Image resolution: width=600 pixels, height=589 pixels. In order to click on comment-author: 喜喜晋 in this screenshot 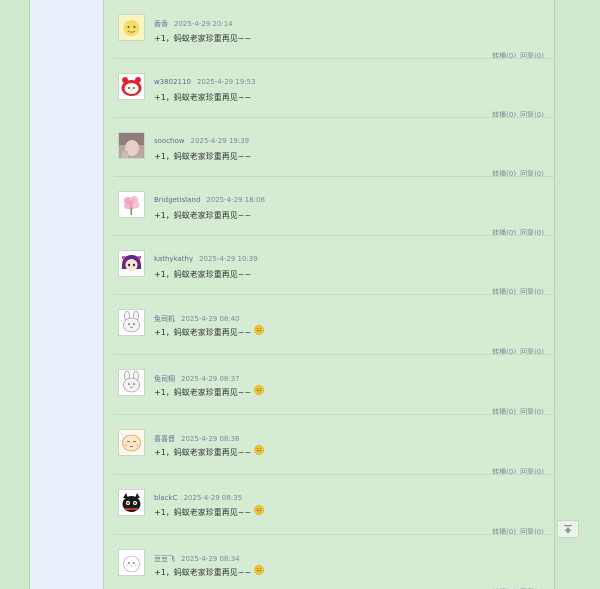, I will do `click(164, 439)`.